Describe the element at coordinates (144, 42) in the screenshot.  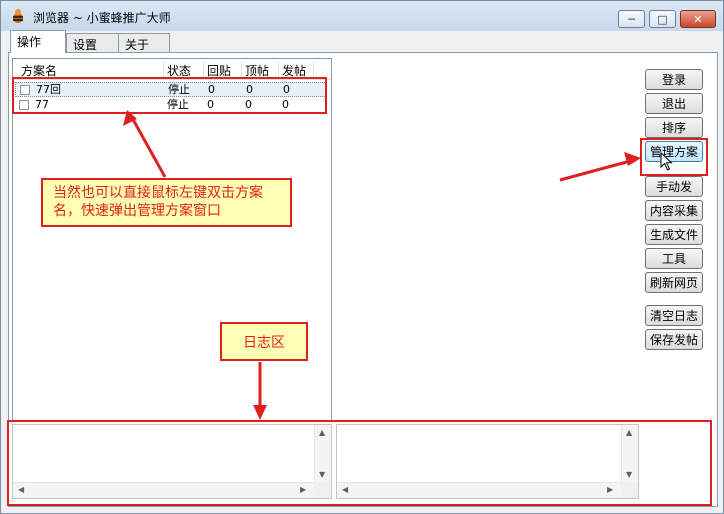
I see `tab-about: 关于` at that location.